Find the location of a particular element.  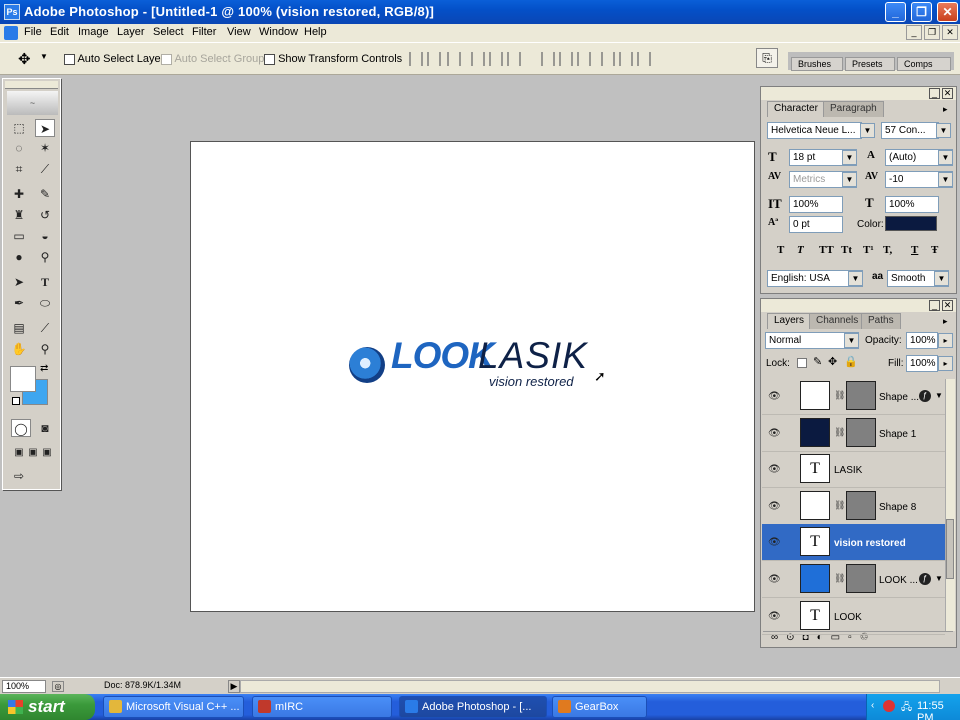

foreground-color-front is located at coordinates (23, 379).